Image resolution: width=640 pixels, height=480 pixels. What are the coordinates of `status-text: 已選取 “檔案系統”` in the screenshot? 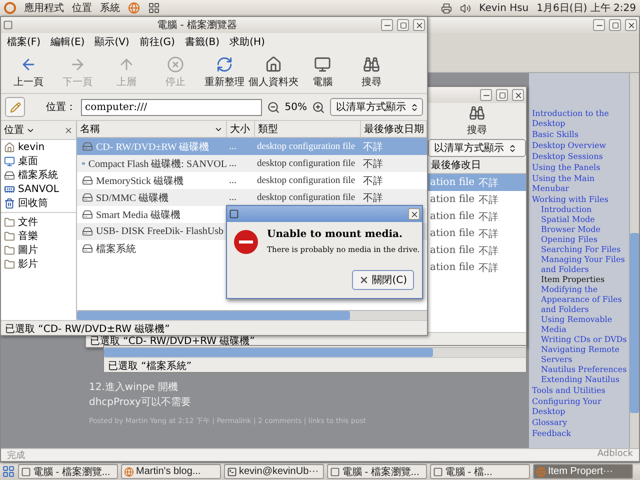 It's located at (315, 364).